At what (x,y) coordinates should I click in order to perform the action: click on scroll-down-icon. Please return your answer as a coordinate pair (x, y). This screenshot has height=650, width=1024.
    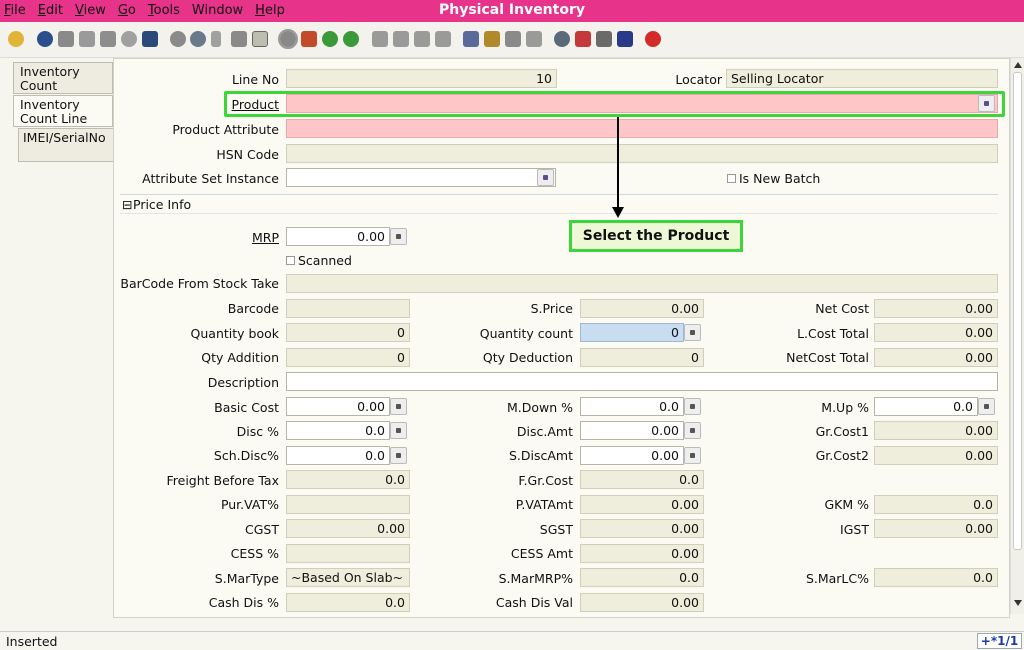
    Looking at the image, I should click on (1018, 603).